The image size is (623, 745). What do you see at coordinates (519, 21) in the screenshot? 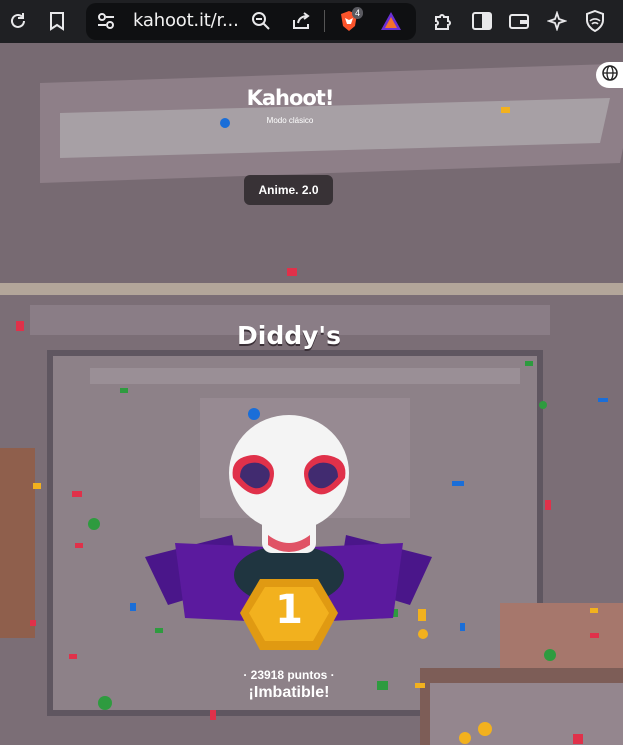
I see `wallet-icon` at bounding box center [519, 21].